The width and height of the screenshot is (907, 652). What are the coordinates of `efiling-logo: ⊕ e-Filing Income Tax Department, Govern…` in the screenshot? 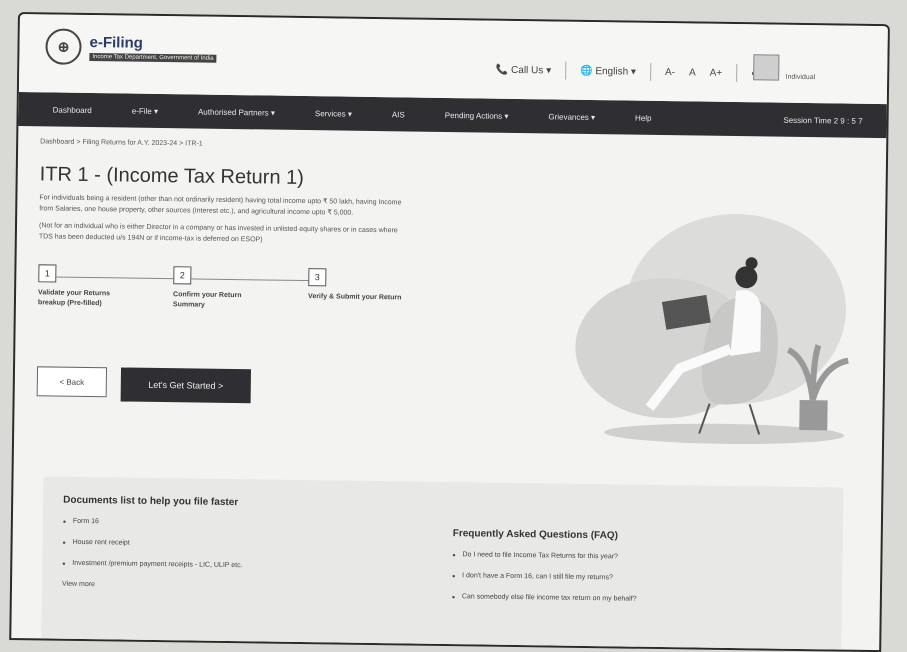 It's located at (131, 47).